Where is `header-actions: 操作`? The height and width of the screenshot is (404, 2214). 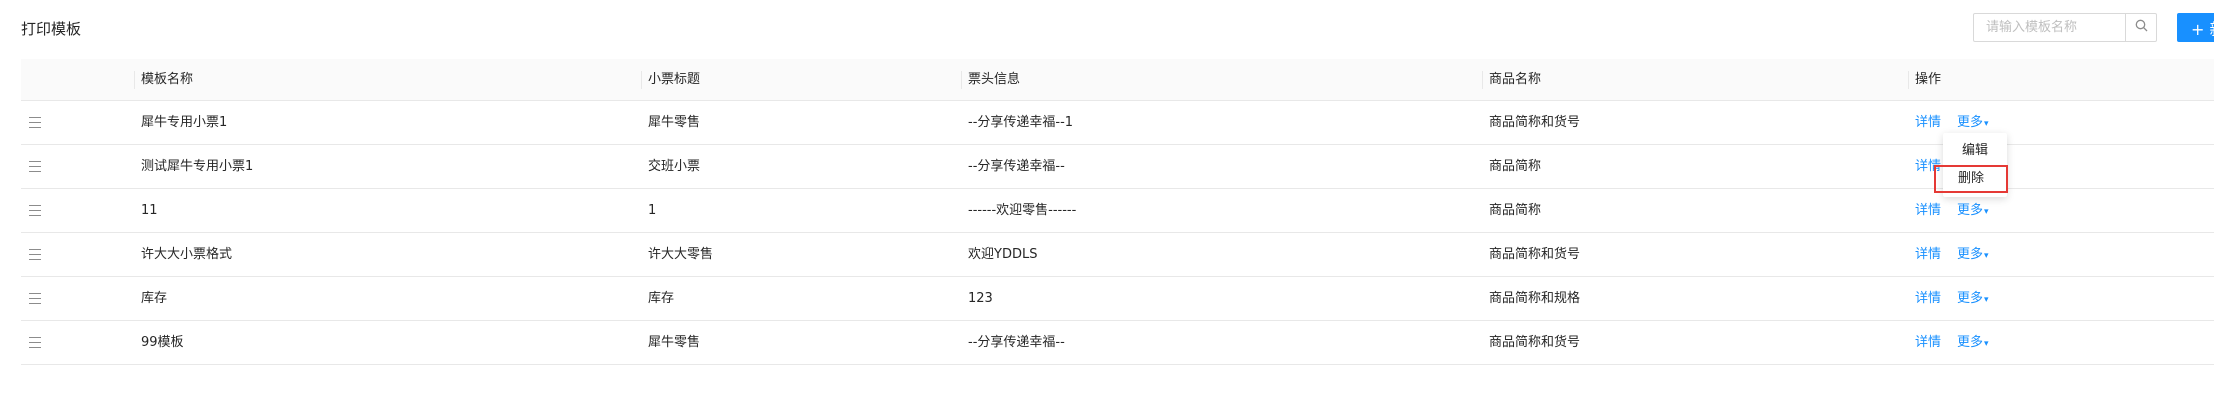
header-actions: 操作 is located at coordinates (1928, 79).